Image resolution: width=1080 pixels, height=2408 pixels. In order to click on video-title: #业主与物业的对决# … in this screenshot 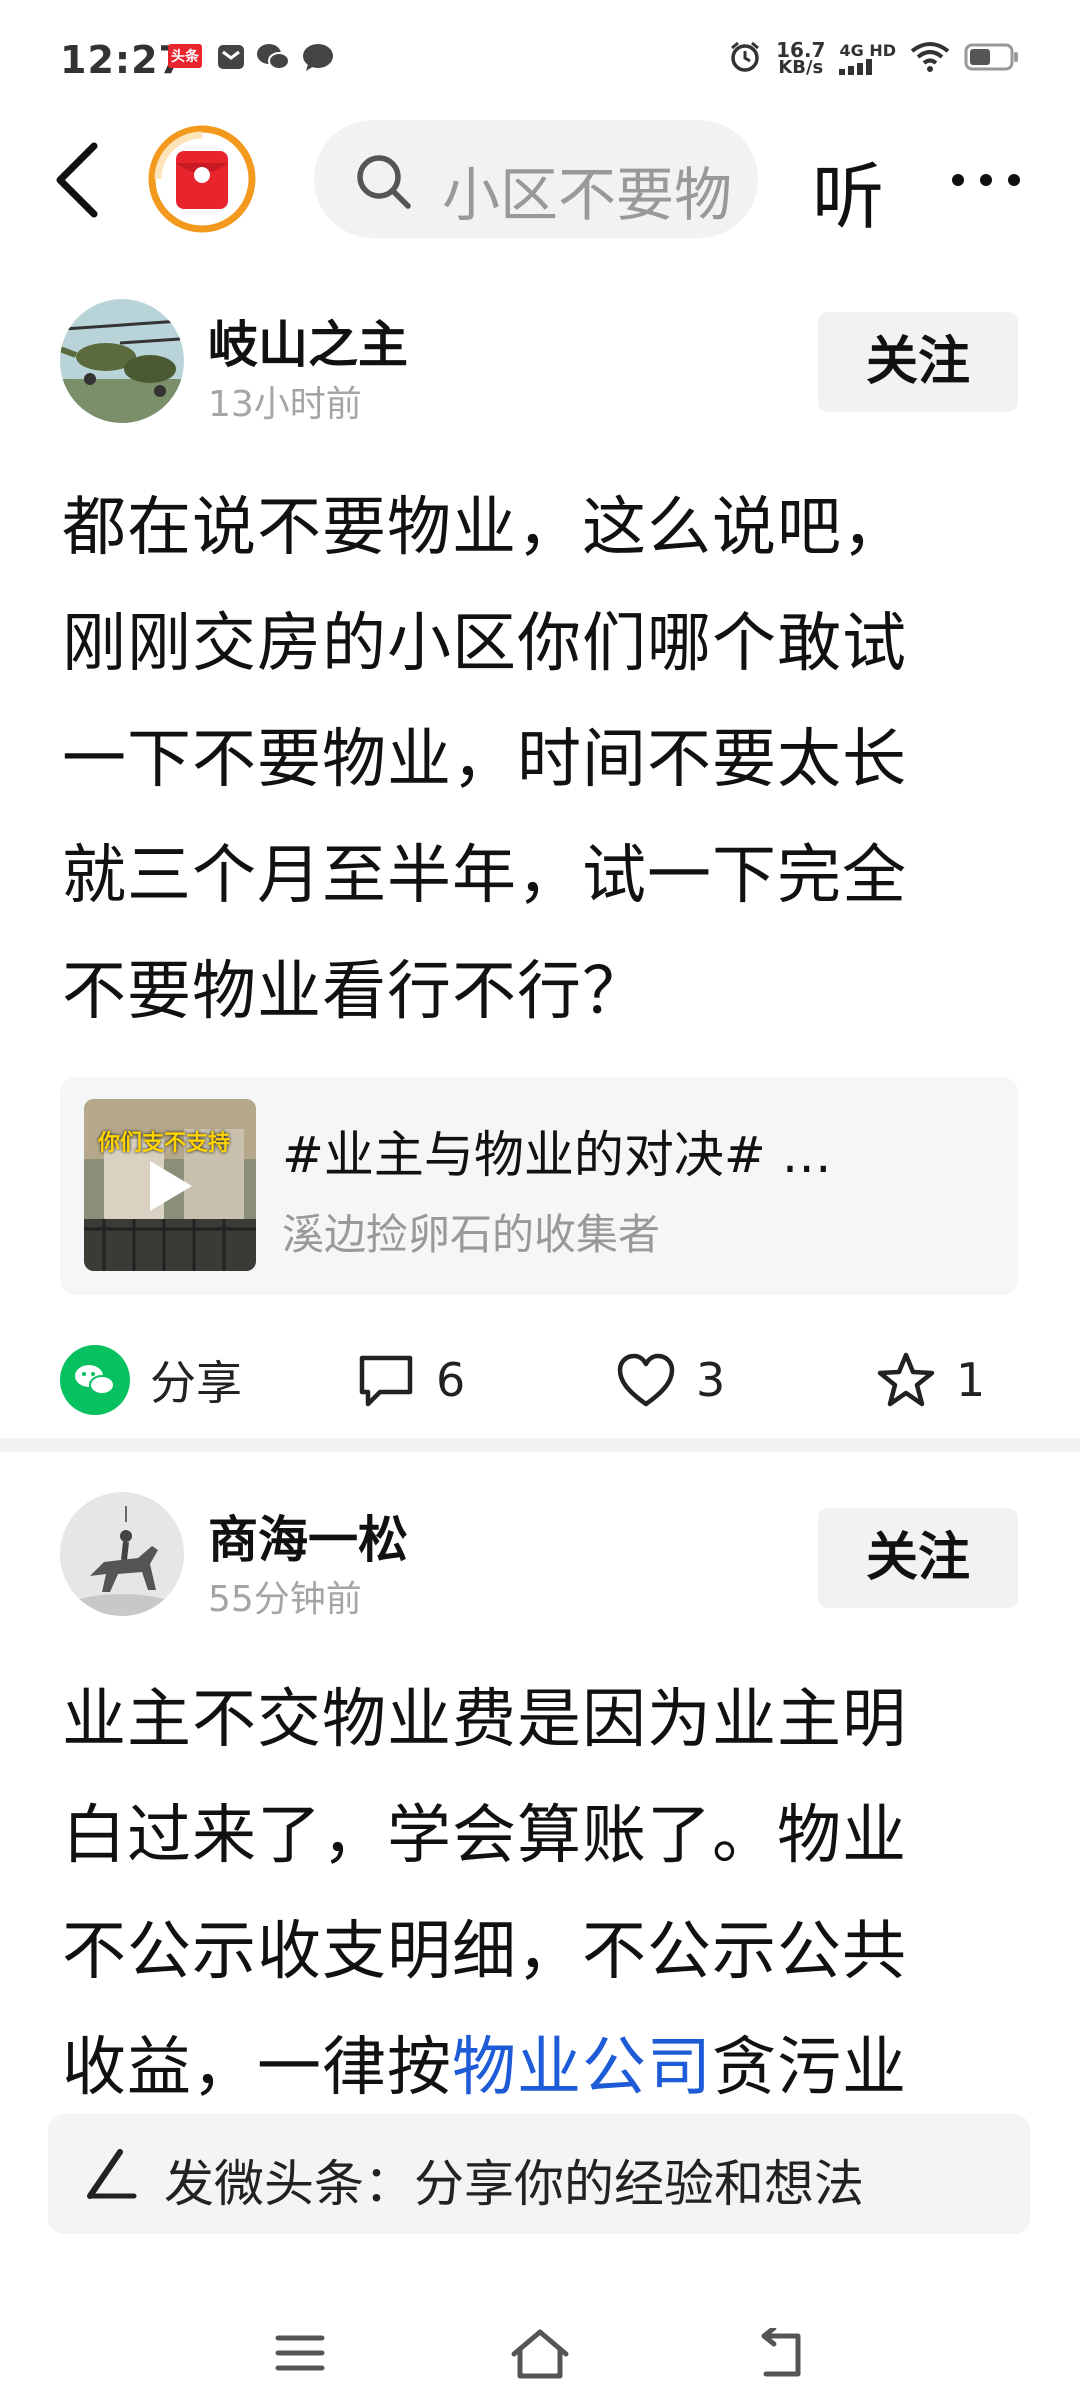, I will do `click(557, 1155)`.